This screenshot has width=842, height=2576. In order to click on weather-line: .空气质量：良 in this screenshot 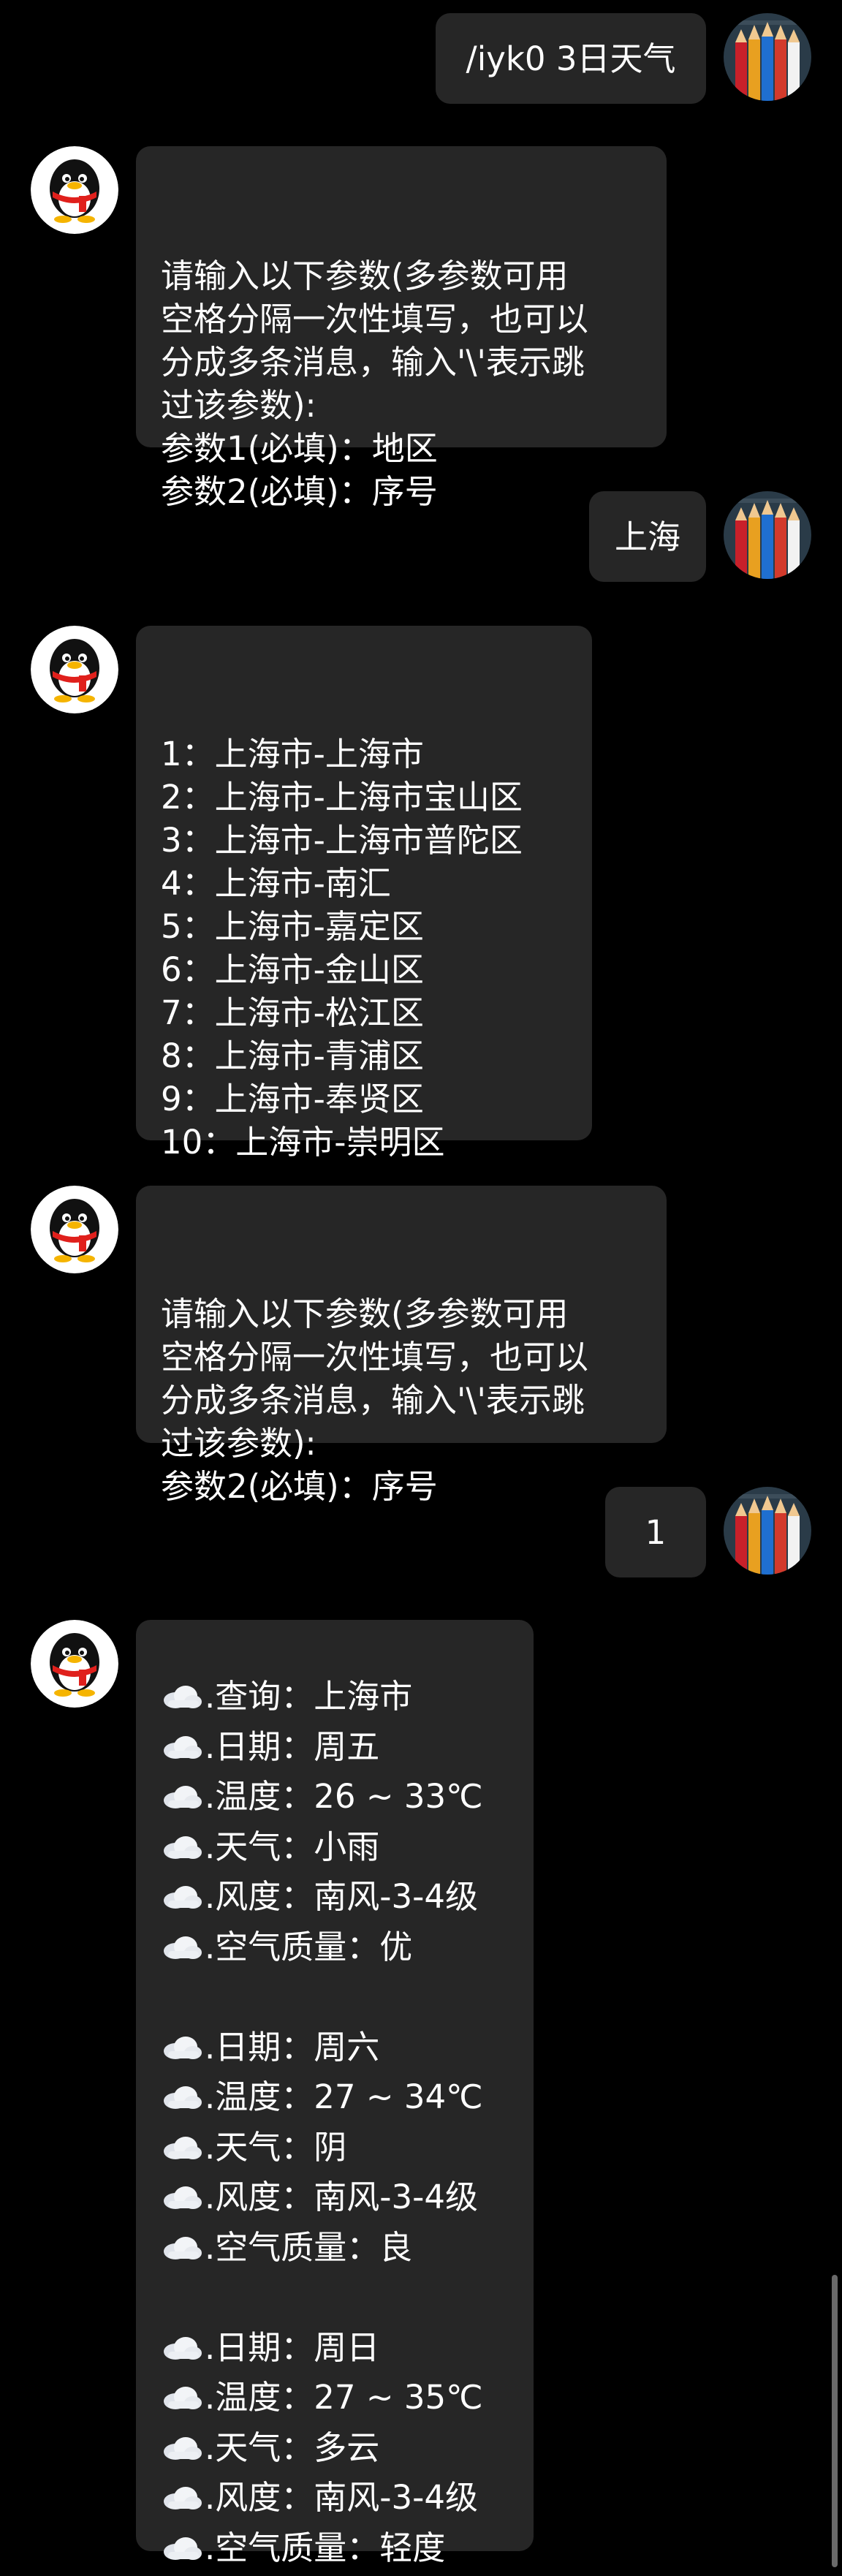, I will do `click(335, 2248)`.